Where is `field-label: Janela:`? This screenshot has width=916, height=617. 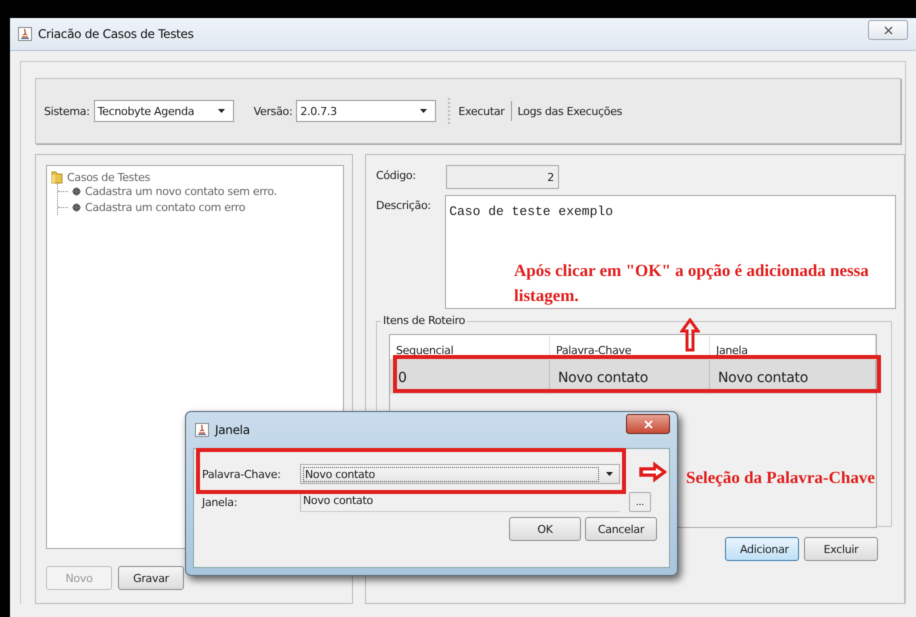
field-label: Janela: is located at coordinates (220, 502).